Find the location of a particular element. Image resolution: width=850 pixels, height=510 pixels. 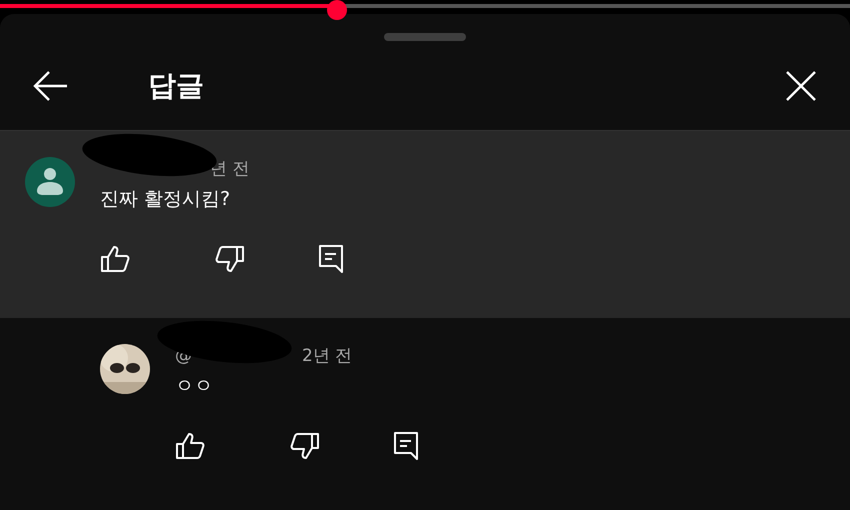

avatar-icon is located at coordinates (50, 182).